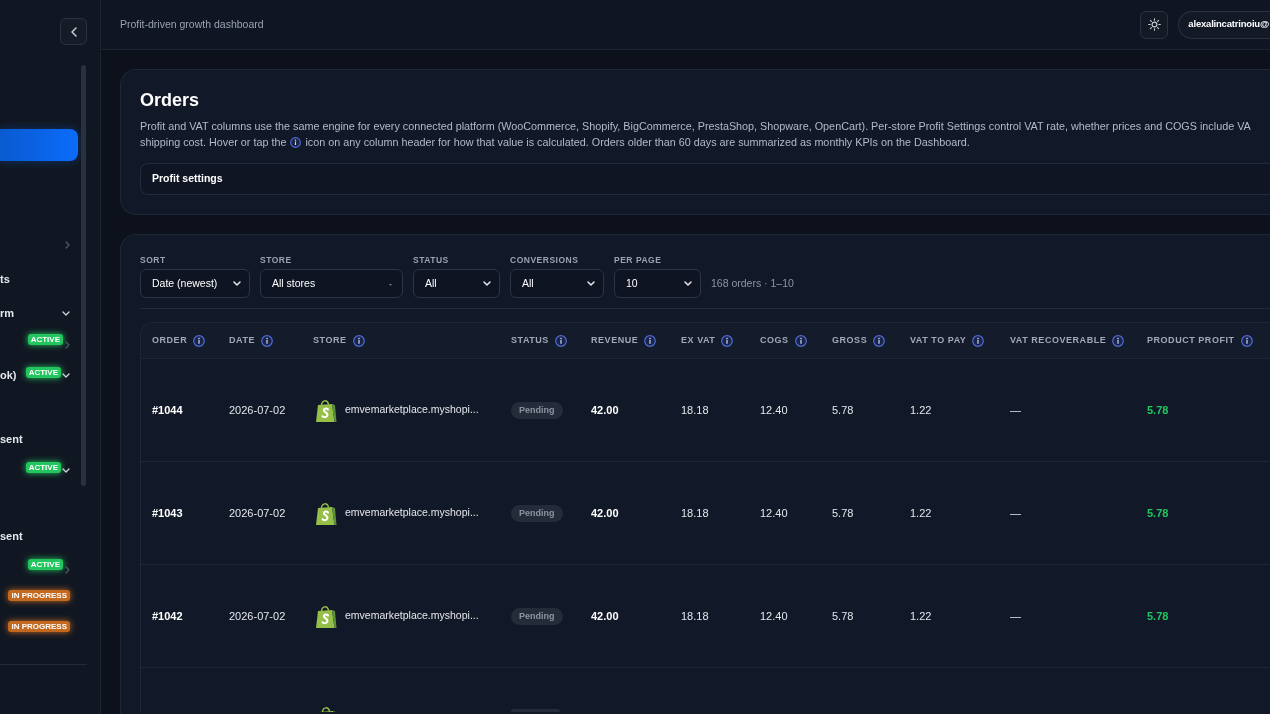 This screenshot has height=714, width=1270. I want to click on filter-label: STATUS, so click(431, 260).